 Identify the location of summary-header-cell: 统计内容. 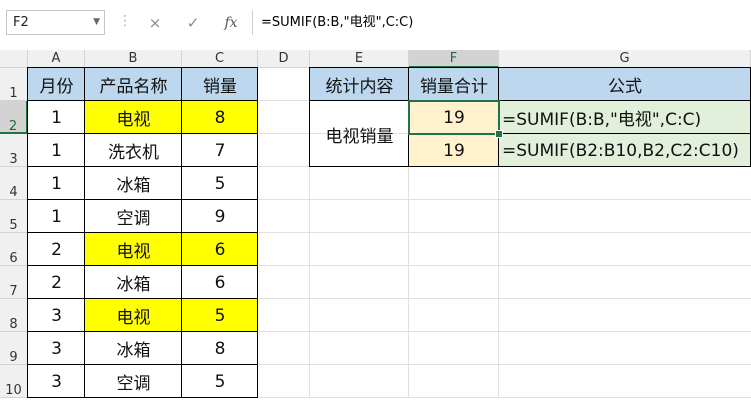
(359, 84).